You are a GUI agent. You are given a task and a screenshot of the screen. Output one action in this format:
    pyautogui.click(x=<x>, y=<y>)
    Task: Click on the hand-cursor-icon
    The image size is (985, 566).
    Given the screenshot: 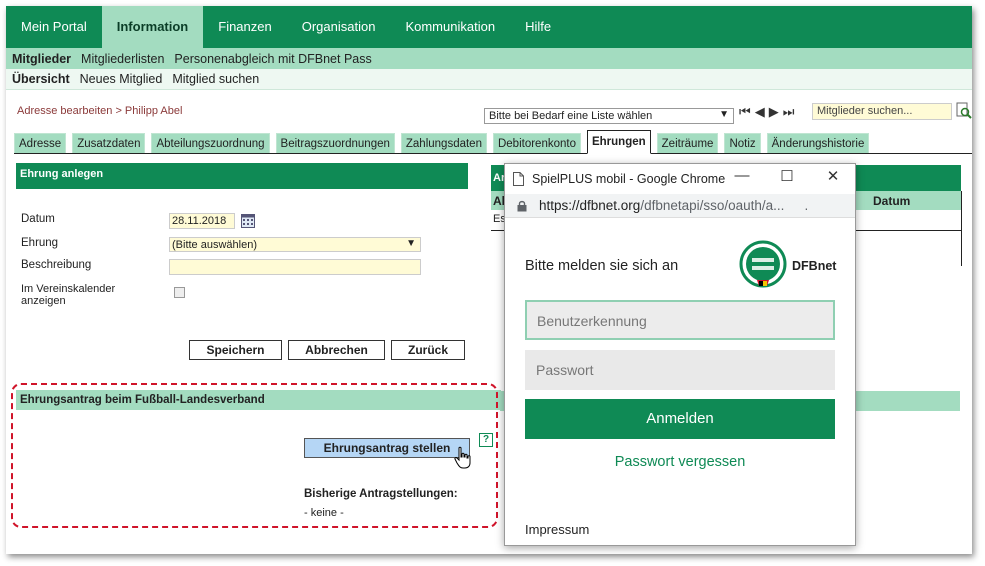 What is the action you would take?
    pyautogui.click(x=462, y=457)
    